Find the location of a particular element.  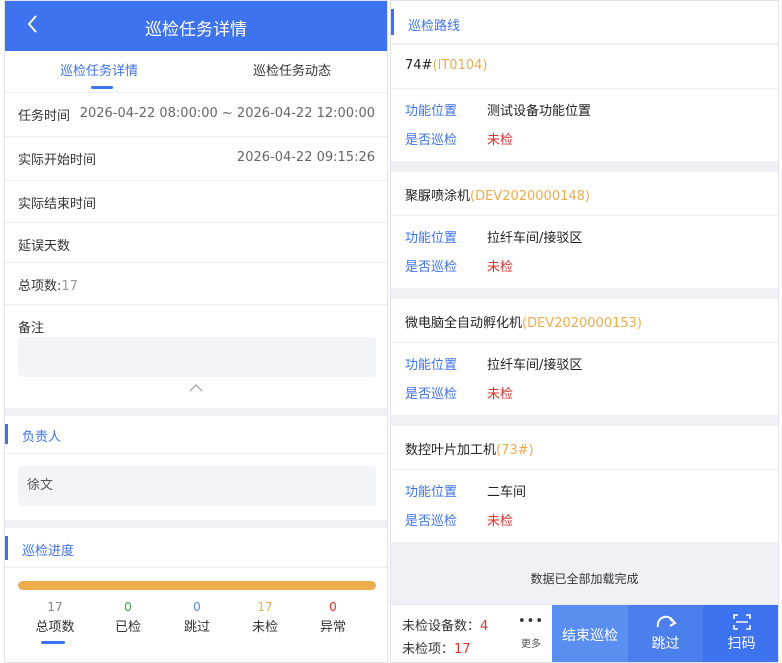

chevron-up-icon is located at coordinates (196, 389).